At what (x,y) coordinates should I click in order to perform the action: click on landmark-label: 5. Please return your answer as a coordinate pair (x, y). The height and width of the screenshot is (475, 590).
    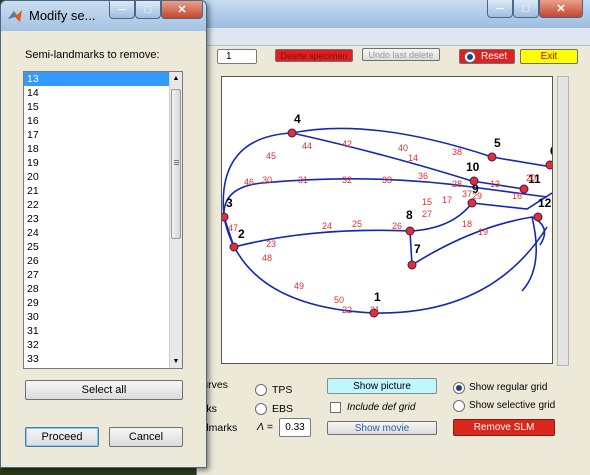
    Looking at the image, I should click on (497, 143).